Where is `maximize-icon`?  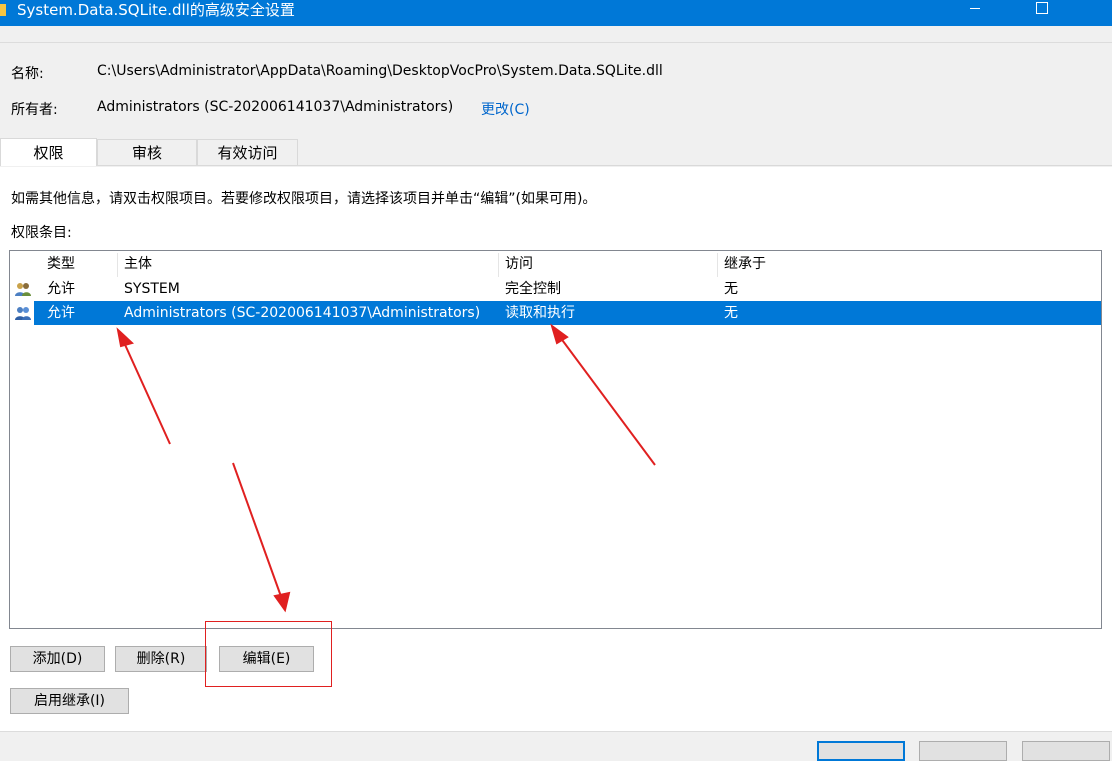 maximize-icon is located at coordinates (1042, 8).